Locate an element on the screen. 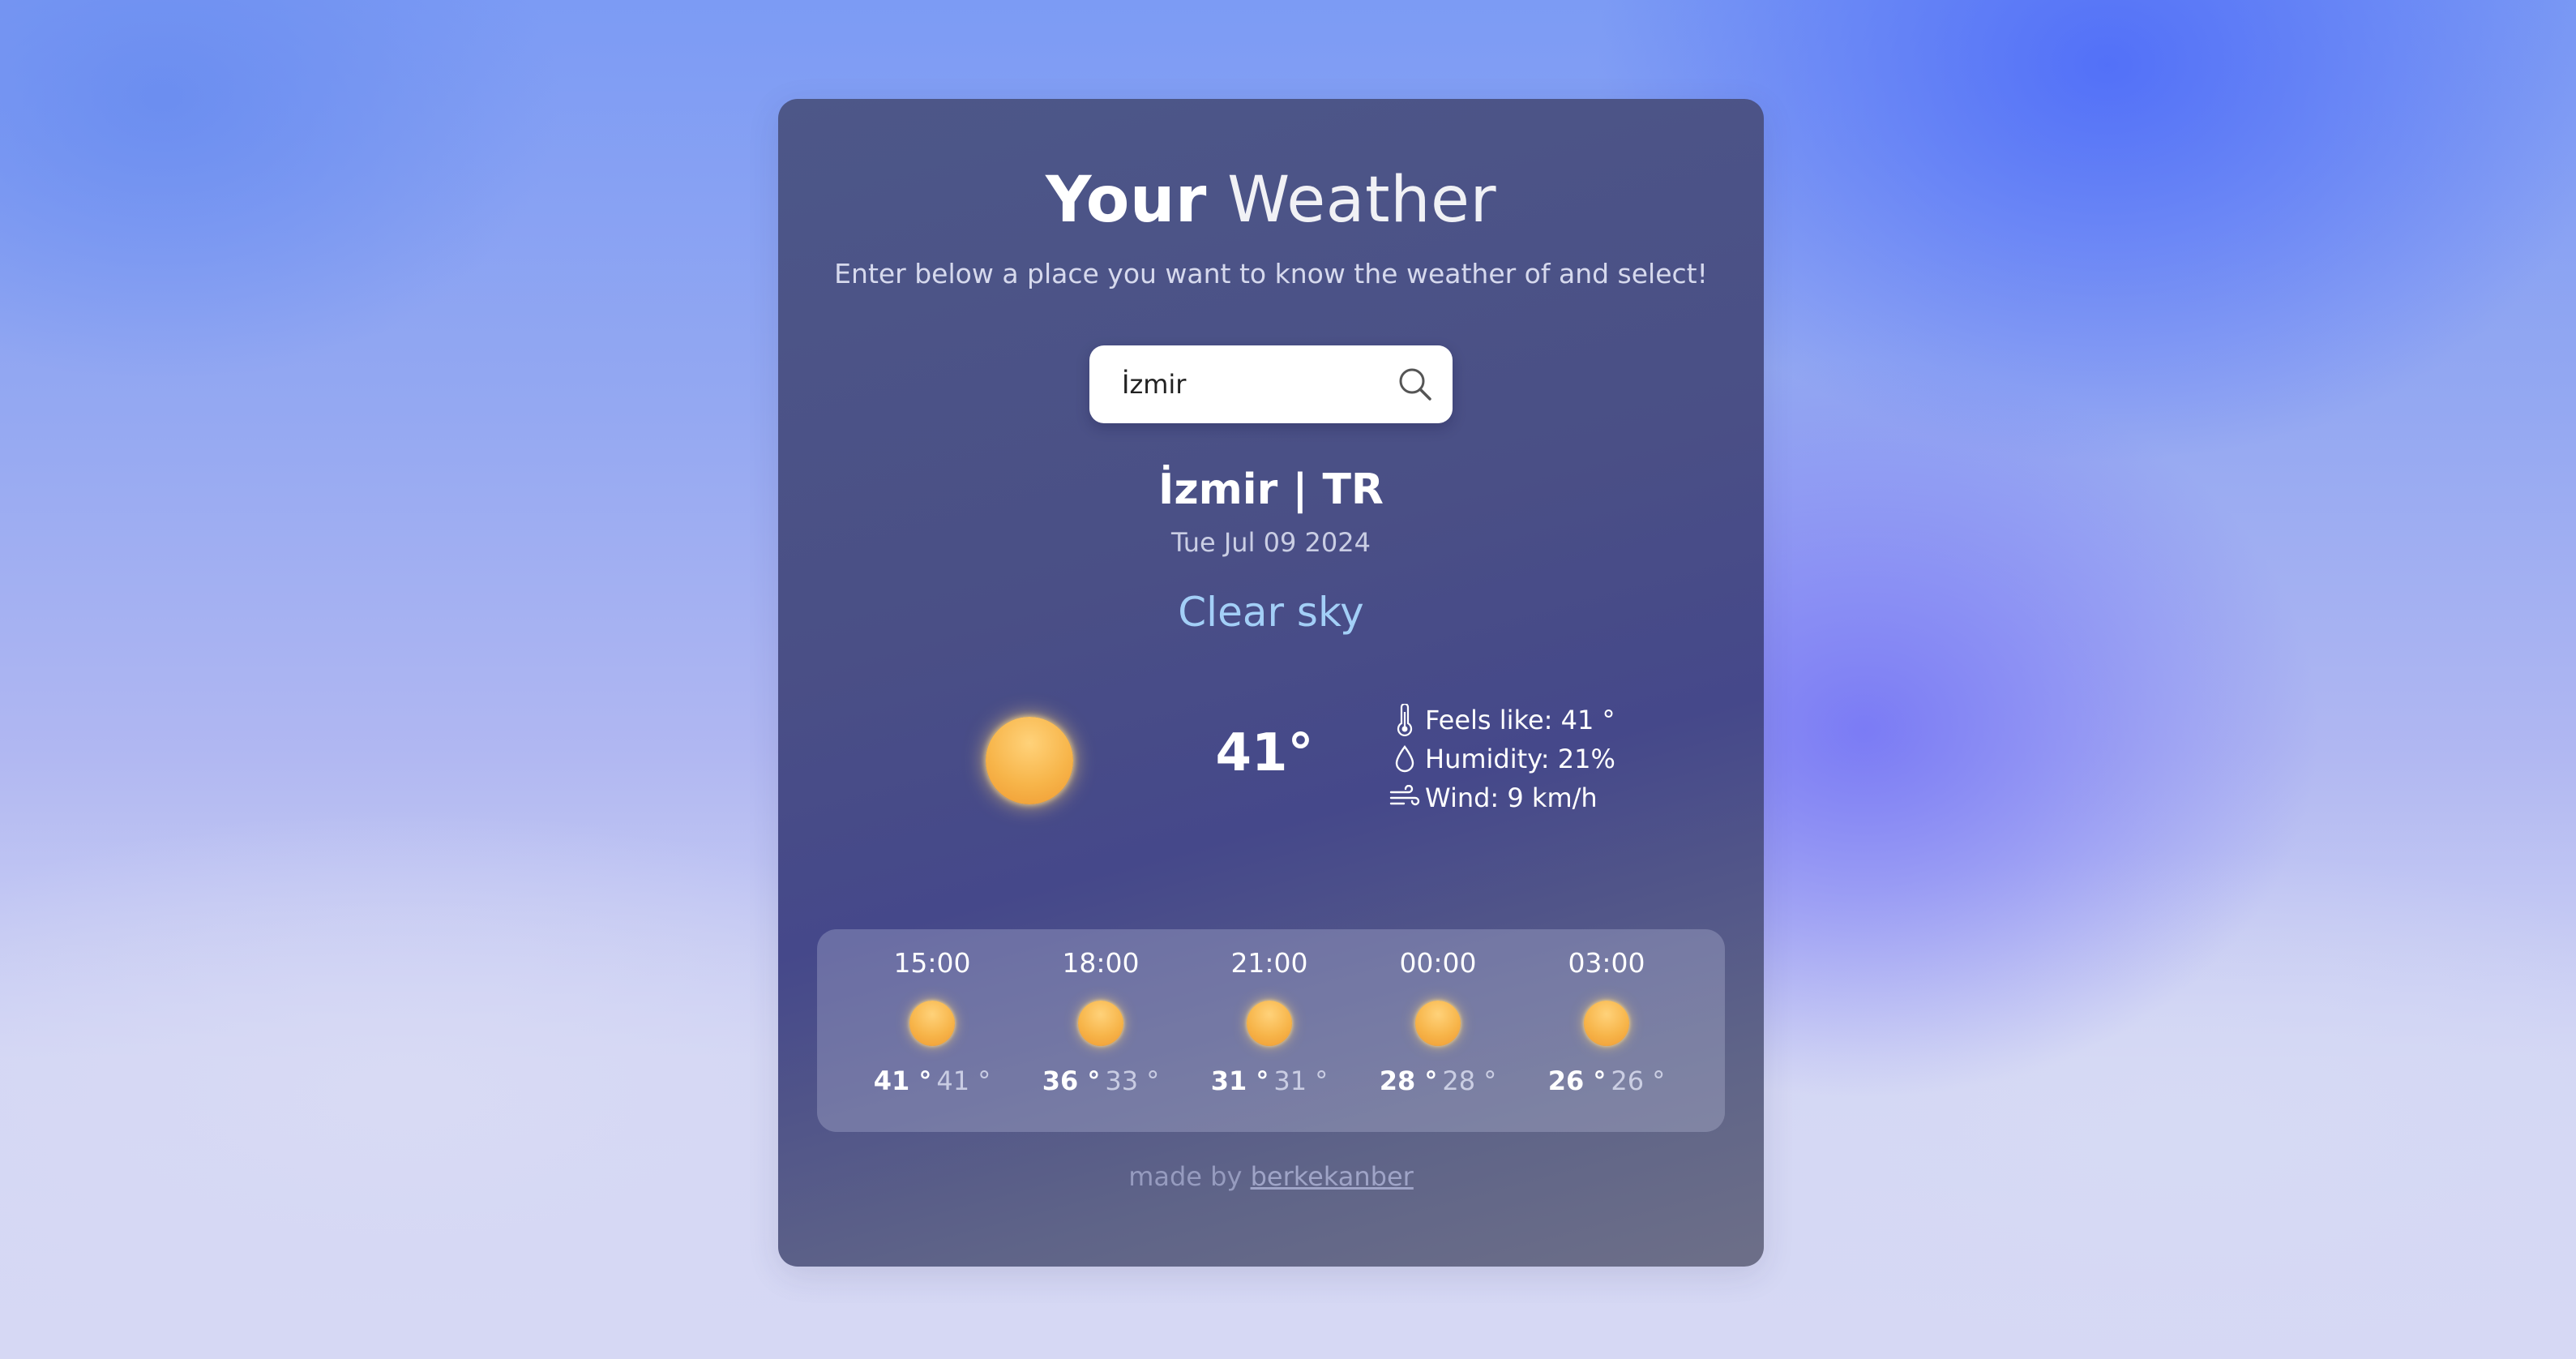  forecast-temps: 31 ° 31 ° is located at coordinates (1269, 1080).